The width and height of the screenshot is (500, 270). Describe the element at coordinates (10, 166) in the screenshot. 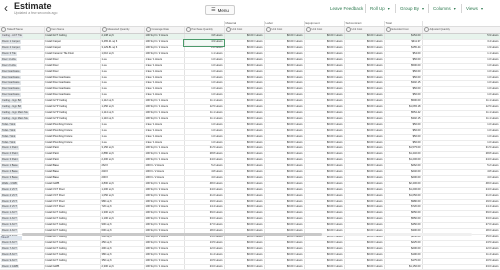

I see `takeoff-name-chip: Room 1 Base` at that location.